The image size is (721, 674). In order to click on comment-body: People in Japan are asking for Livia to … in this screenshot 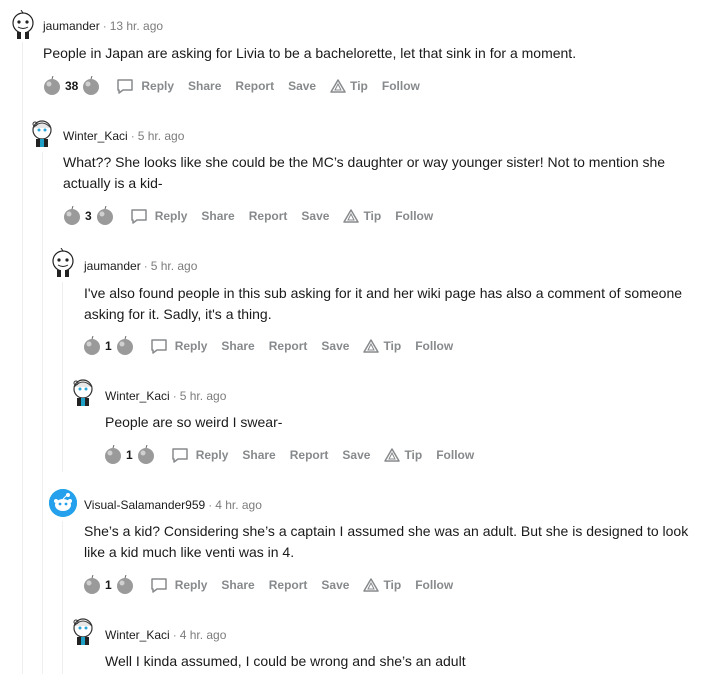, I will do `click(310, 53)`.